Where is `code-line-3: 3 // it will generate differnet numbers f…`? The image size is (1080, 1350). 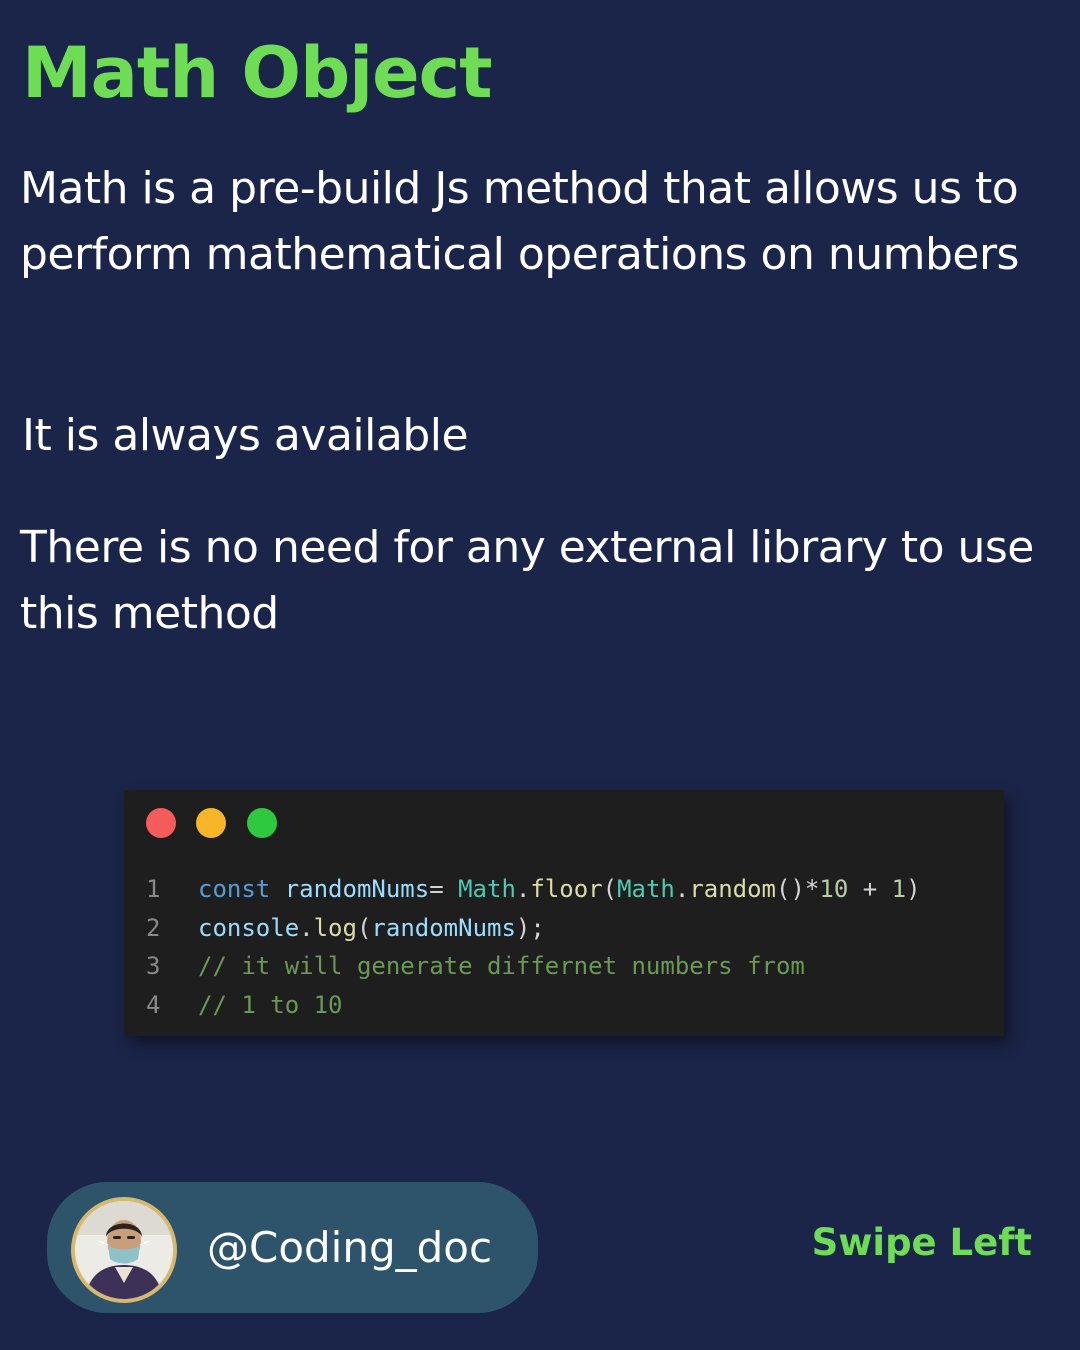 code-line-3: 3 // it will generate differnet numbers f… is located at coordinates (564, 966).